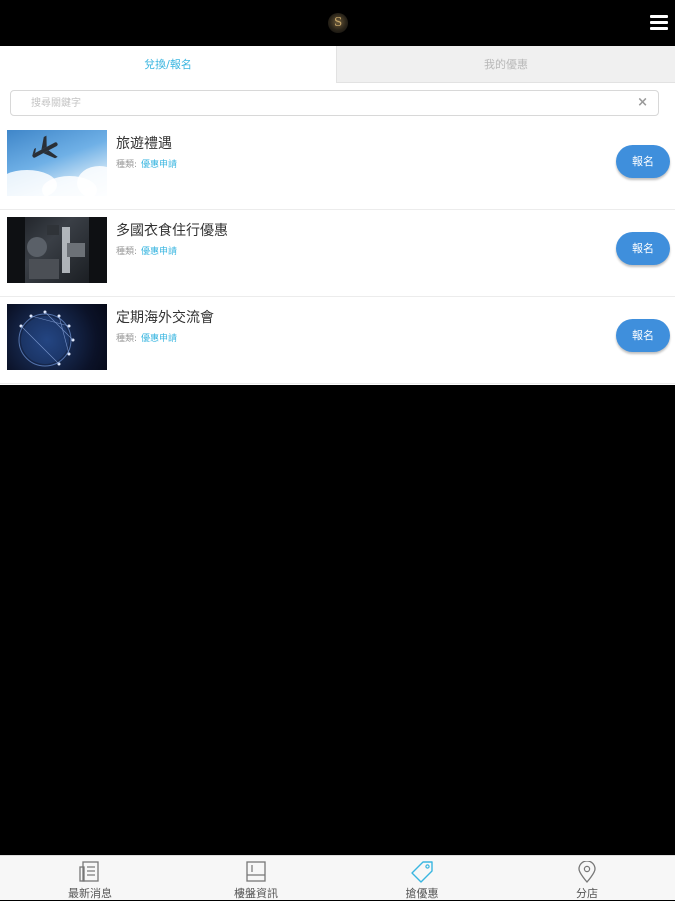 This screenshot has width=675, height=901. I want to click on brand-logo: S, so click(338, 23).